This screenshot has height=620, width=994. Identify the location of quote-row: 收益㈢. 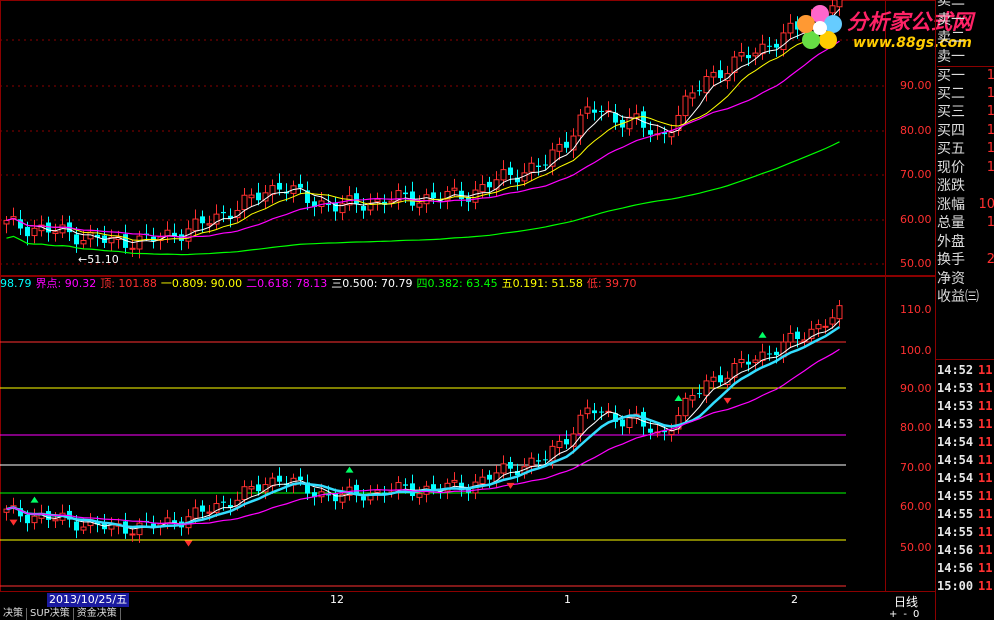
(965, 297).